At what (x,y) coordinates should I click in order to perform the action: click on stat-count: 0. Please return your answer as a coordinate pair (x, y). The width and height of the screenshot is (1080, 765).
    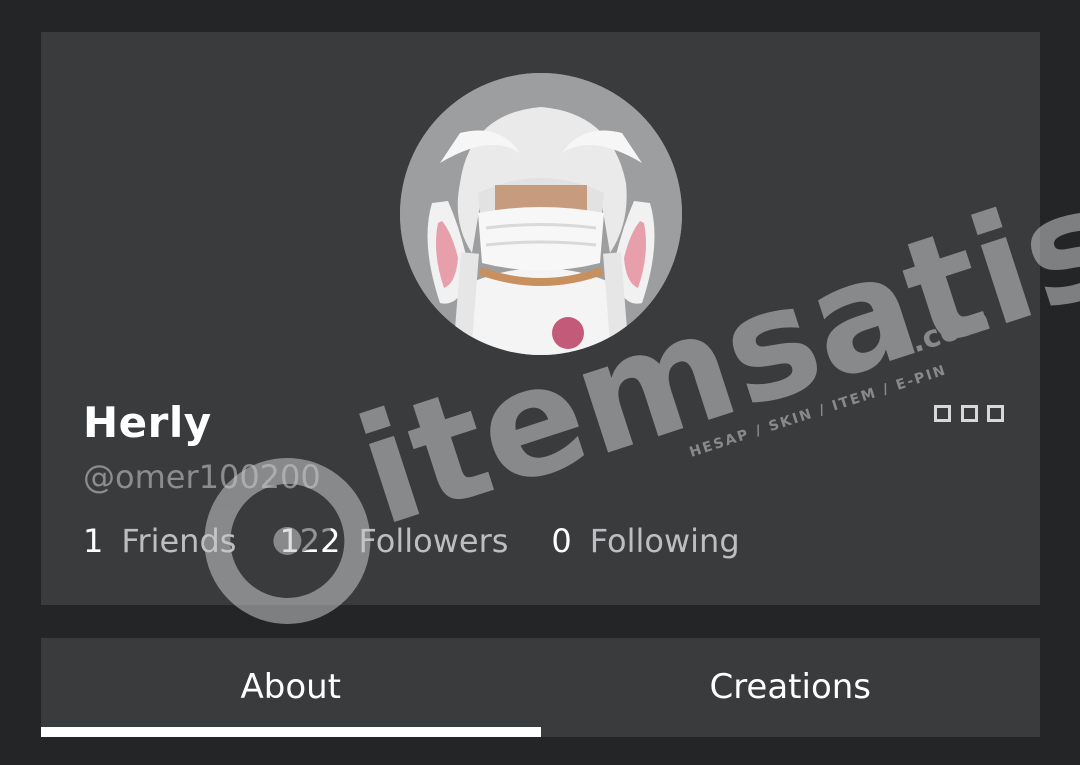
    Looking at the image, I should click on (561, 541).